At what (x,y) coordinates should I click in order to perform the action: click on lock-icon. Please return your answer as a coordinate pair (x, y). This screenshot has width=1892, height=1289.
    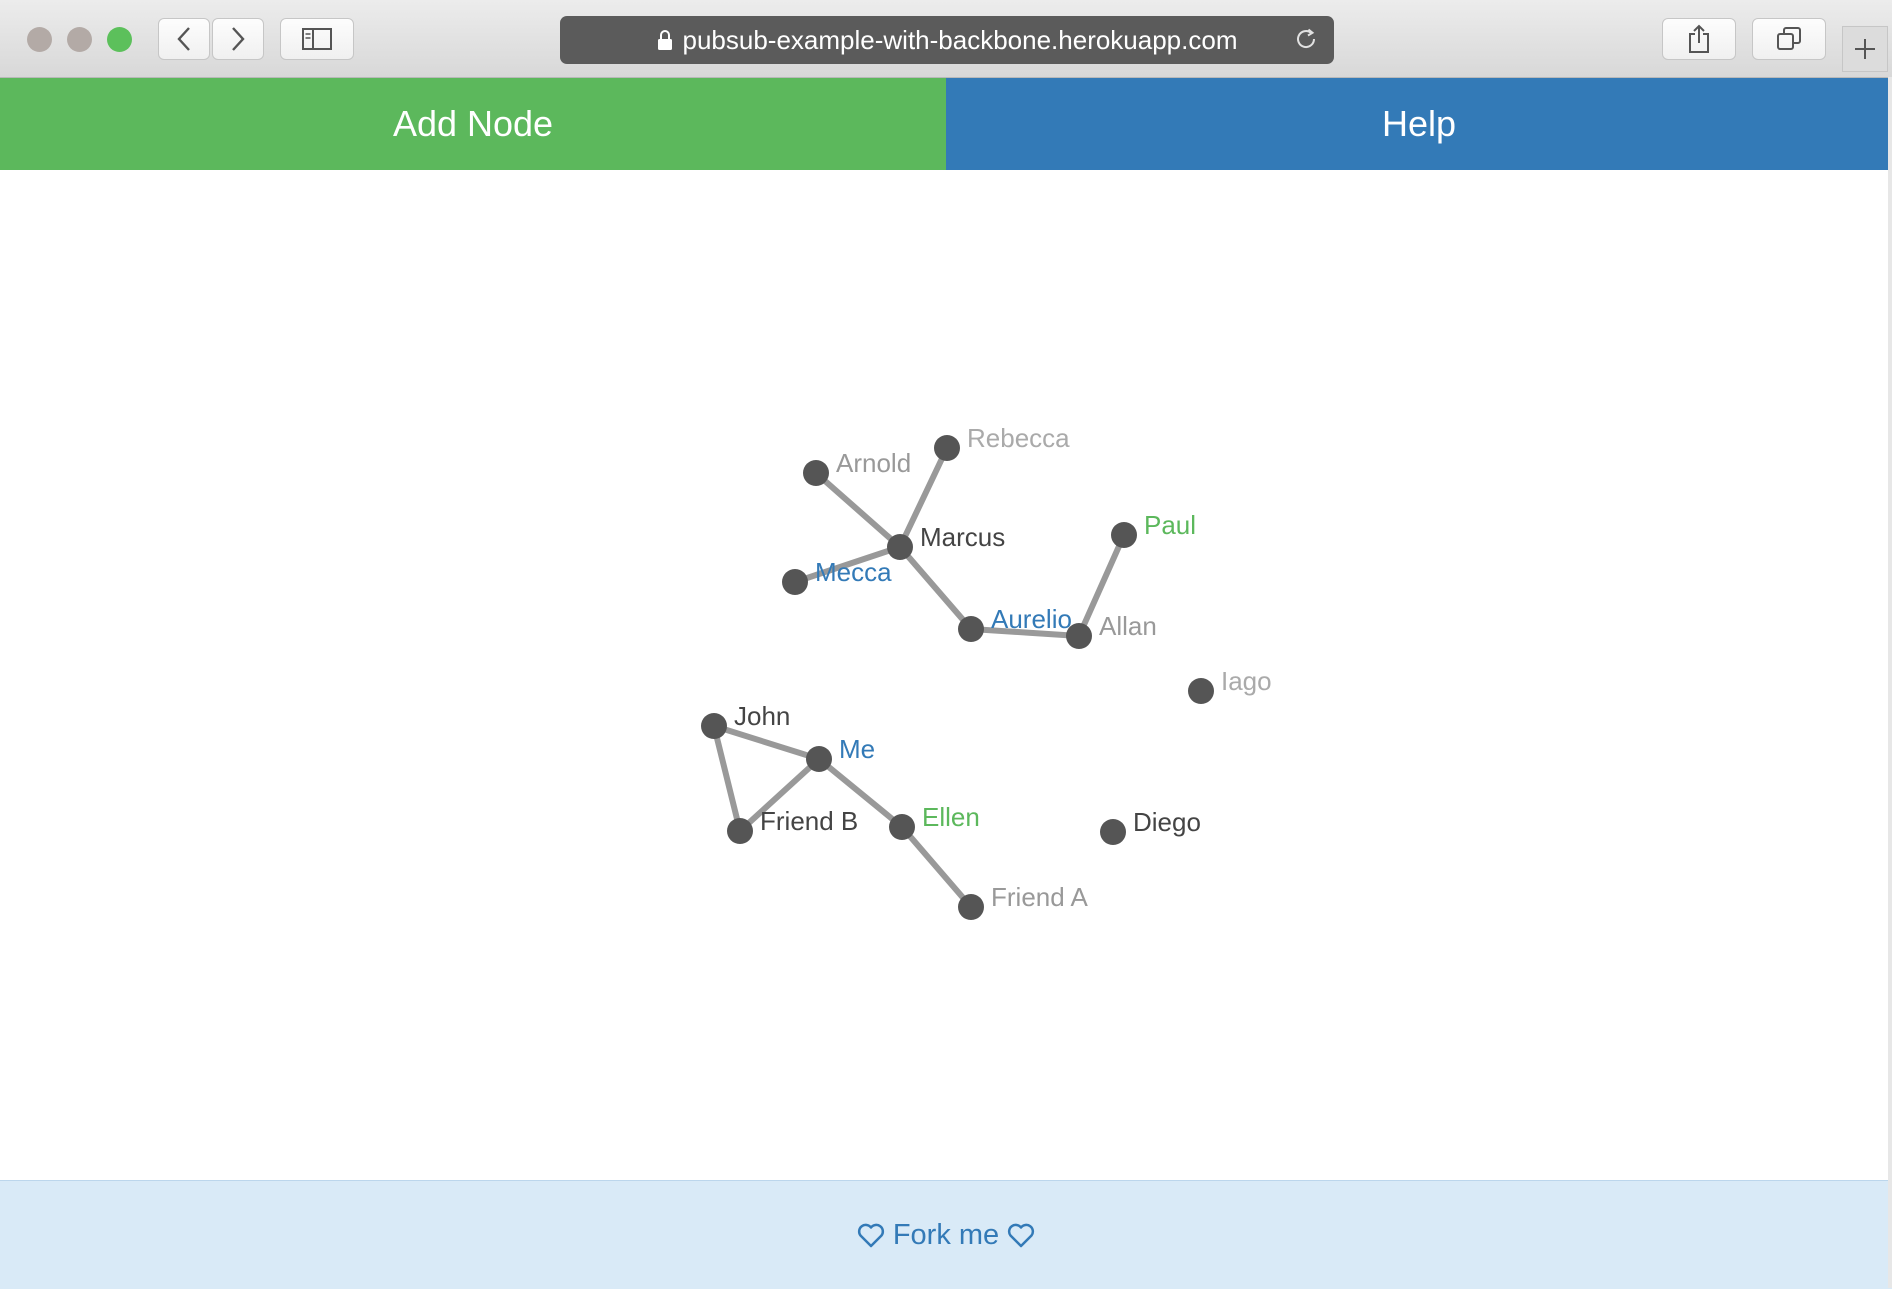
    Looking at the image, I should click on (665, 40).